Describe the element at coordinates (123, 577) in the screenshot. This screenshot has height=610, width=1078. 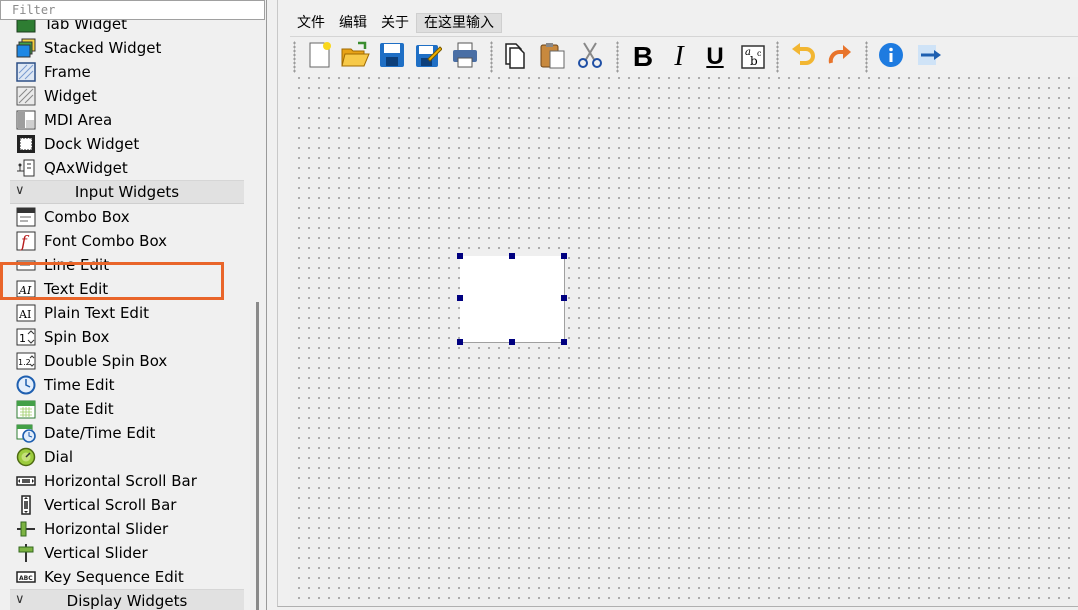
I see `widget-item-key-sequence-edit: ABC Key Sequence Edit` at that location.